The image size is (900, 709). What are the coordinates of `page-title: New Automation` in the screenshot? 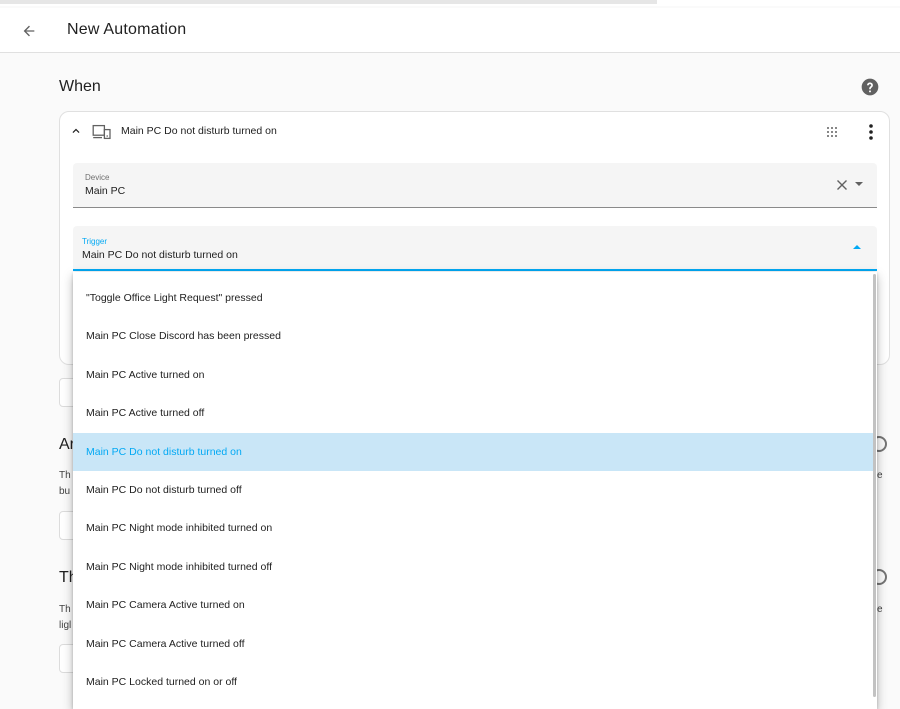 It's located at (127, 29).